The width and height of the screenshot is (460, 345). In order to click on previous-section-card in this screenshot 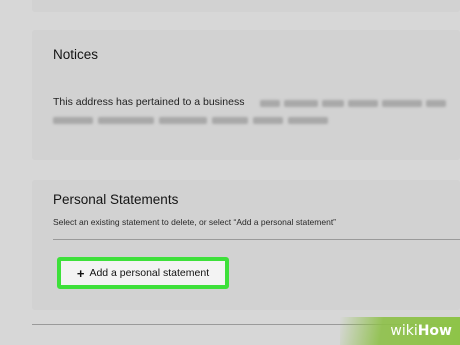, I will do `click(246, 6)`.